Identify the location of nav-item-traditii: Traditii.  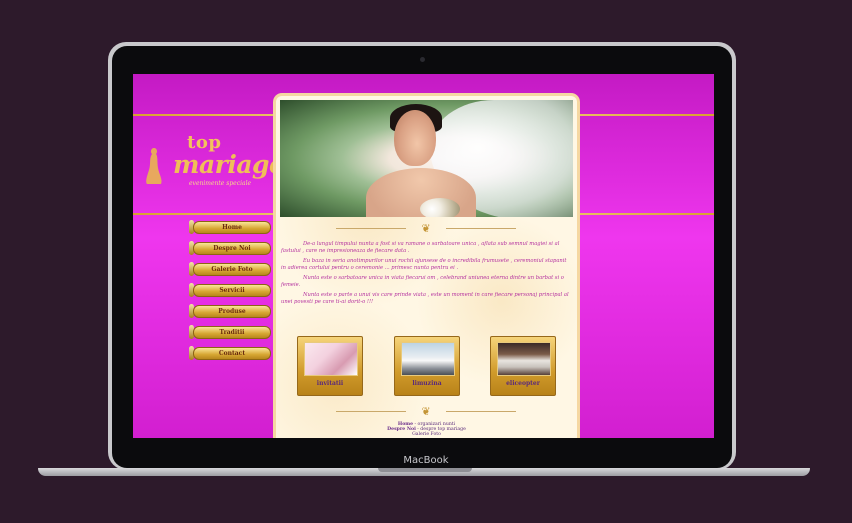
(232, 332).